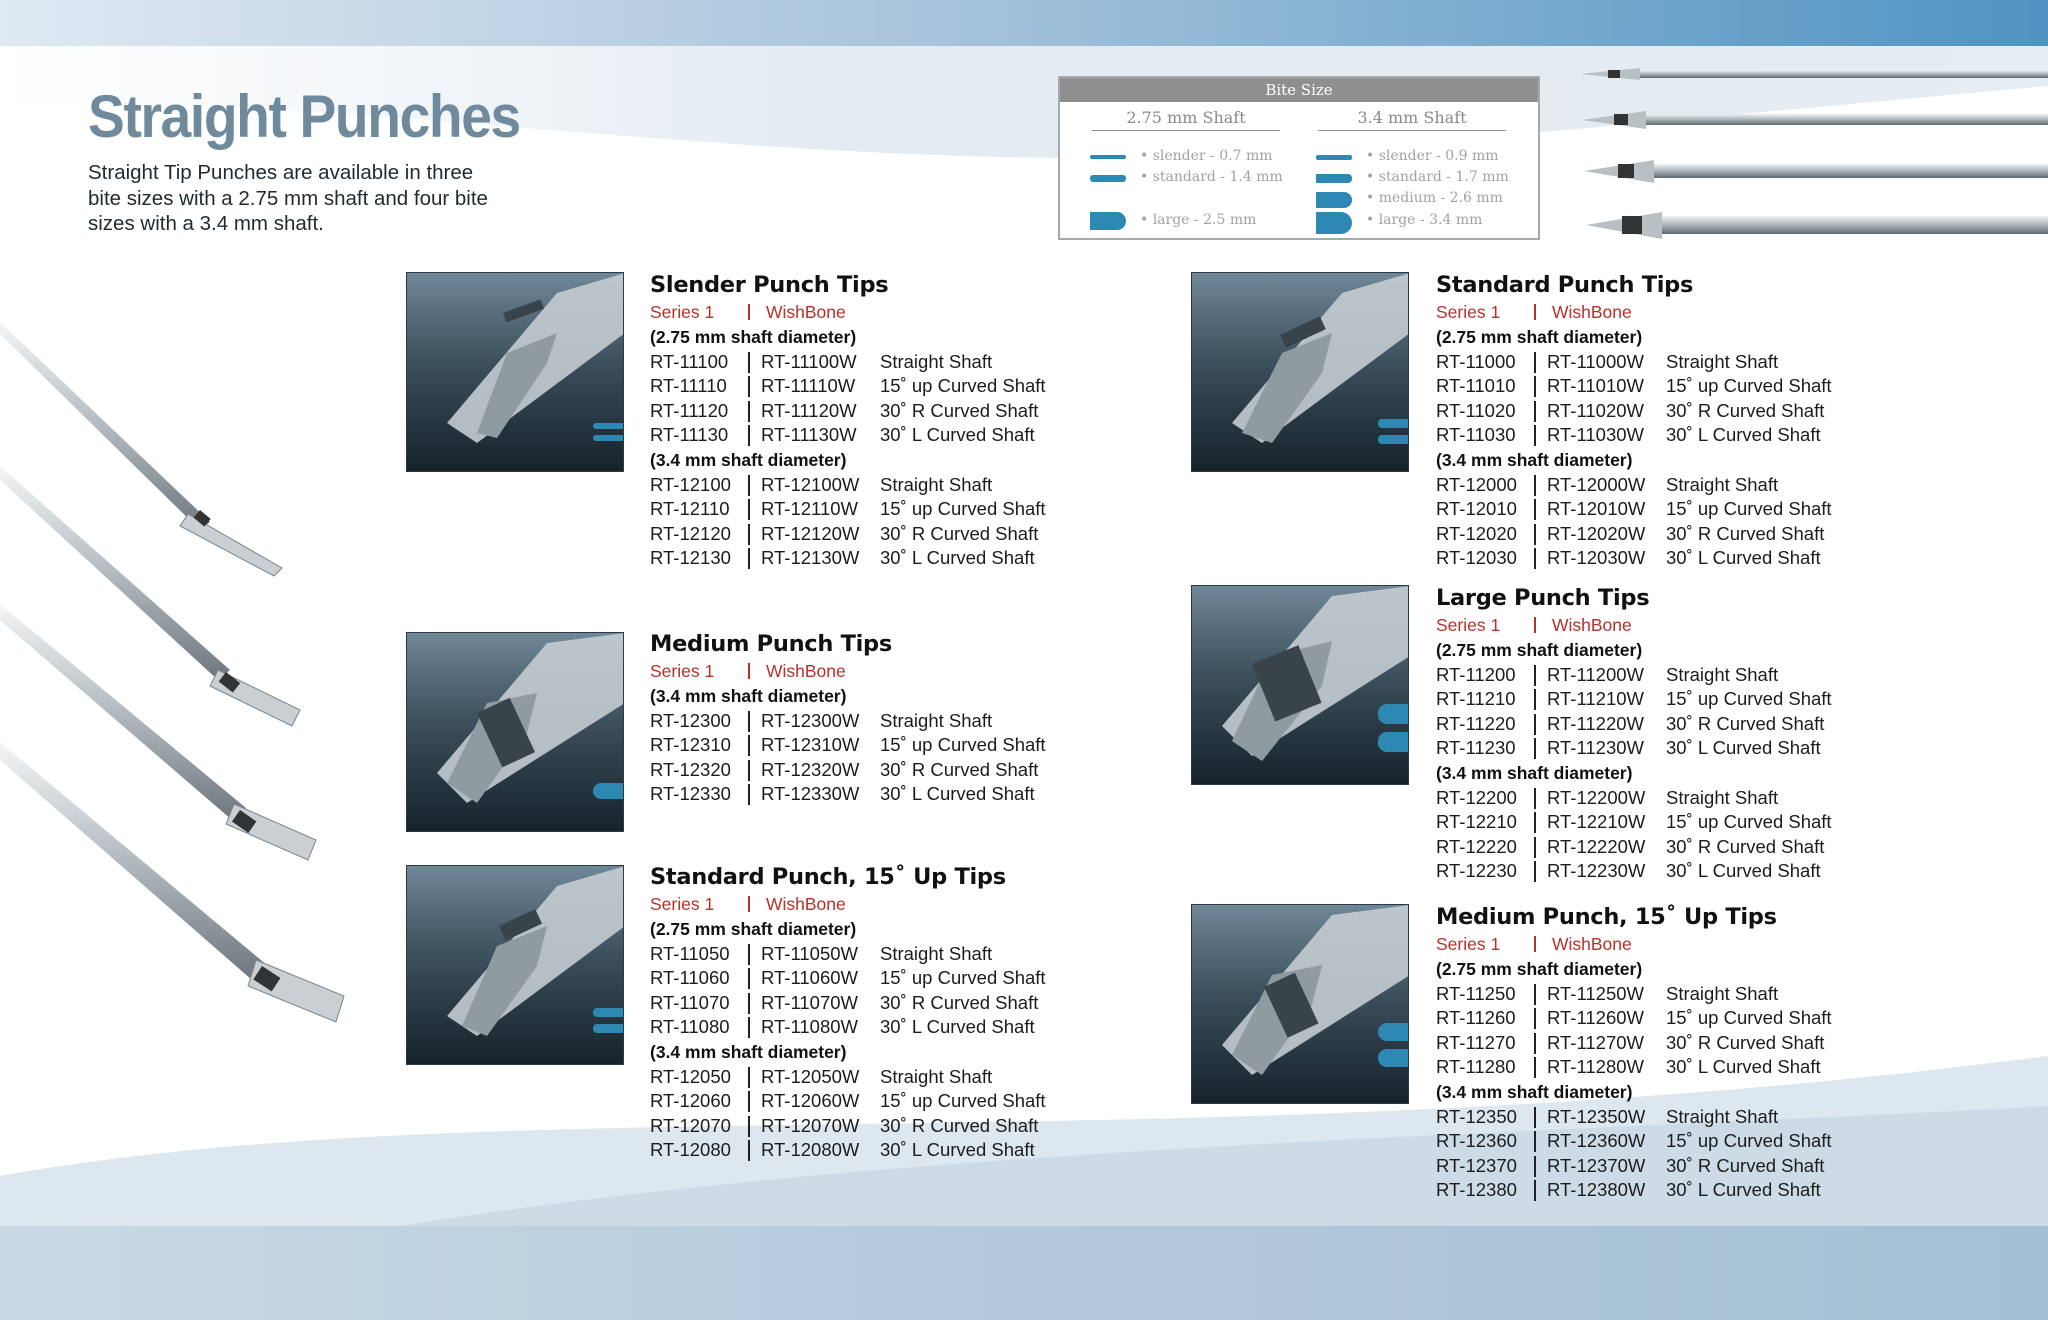 The width and height of the screenshot is (2048, 1320). What do you see at coordinates (1656, 509) in the screenshot?
I see `part-row: RT-12010 RT-12010W 15˚ up Curved Shaft` at bounding box center [1656, 509].